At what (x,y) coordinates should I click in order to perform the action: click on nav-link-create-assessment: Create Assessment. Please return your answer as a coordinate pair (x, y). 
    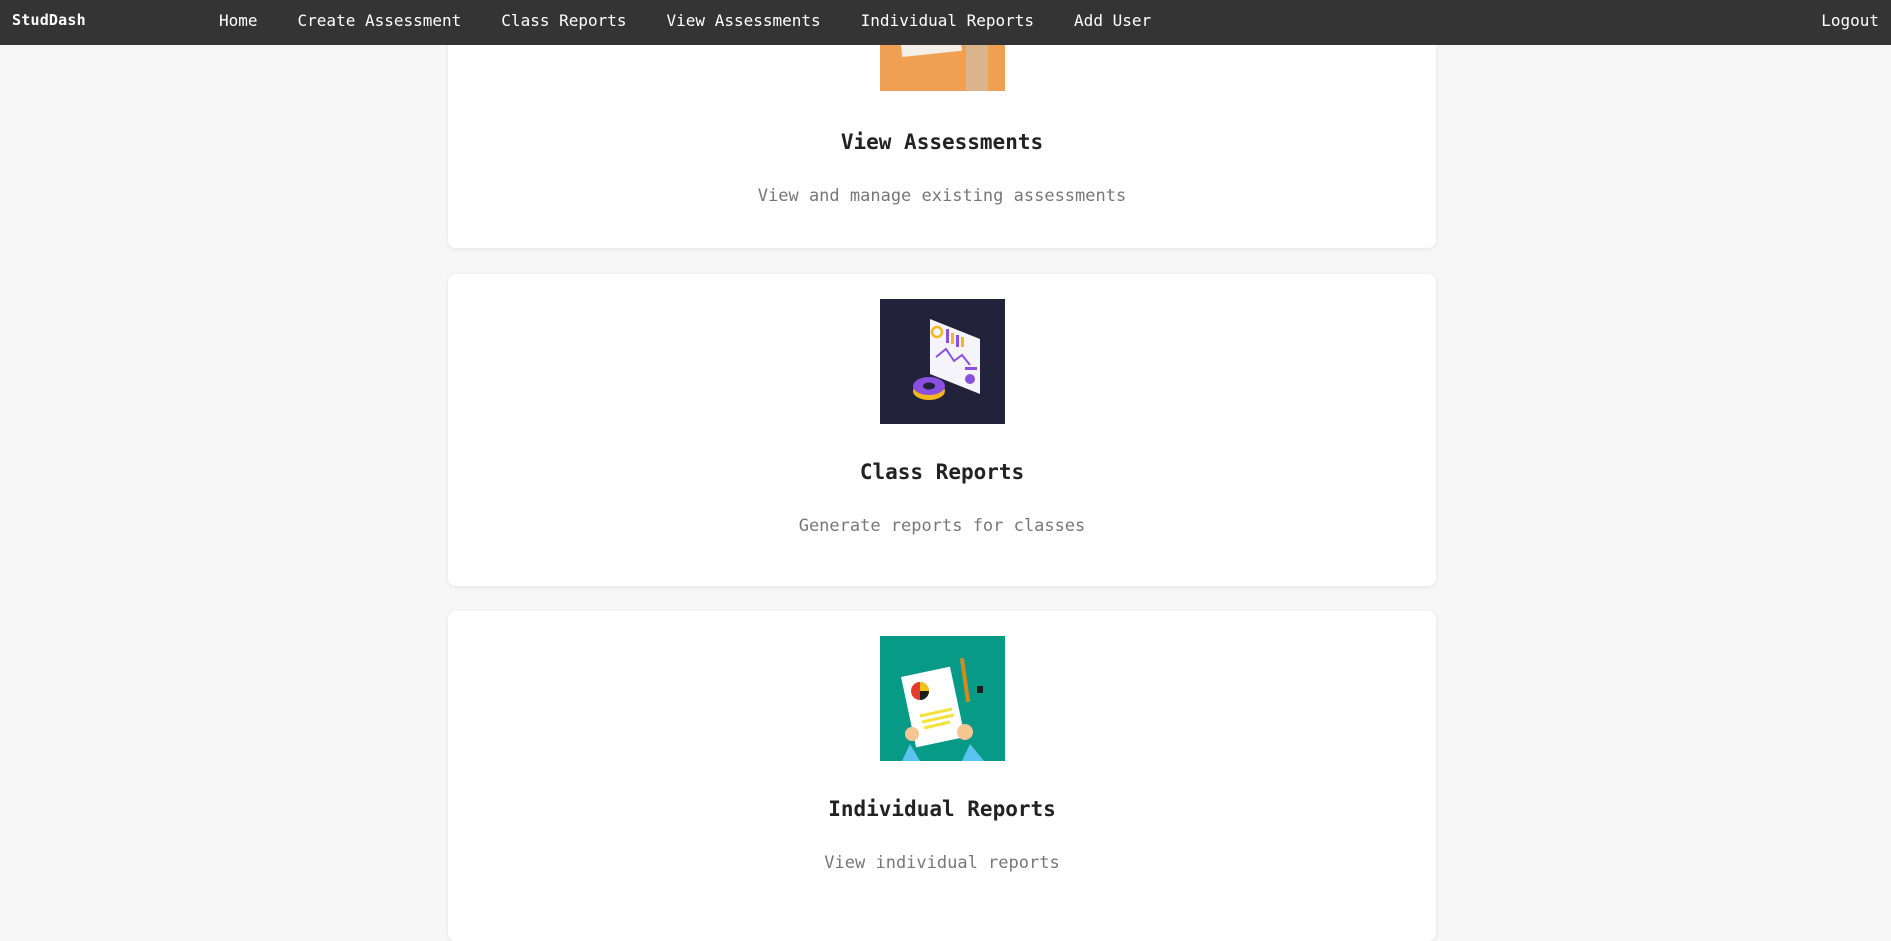
    Looking at the image, I should click on (380, 20).